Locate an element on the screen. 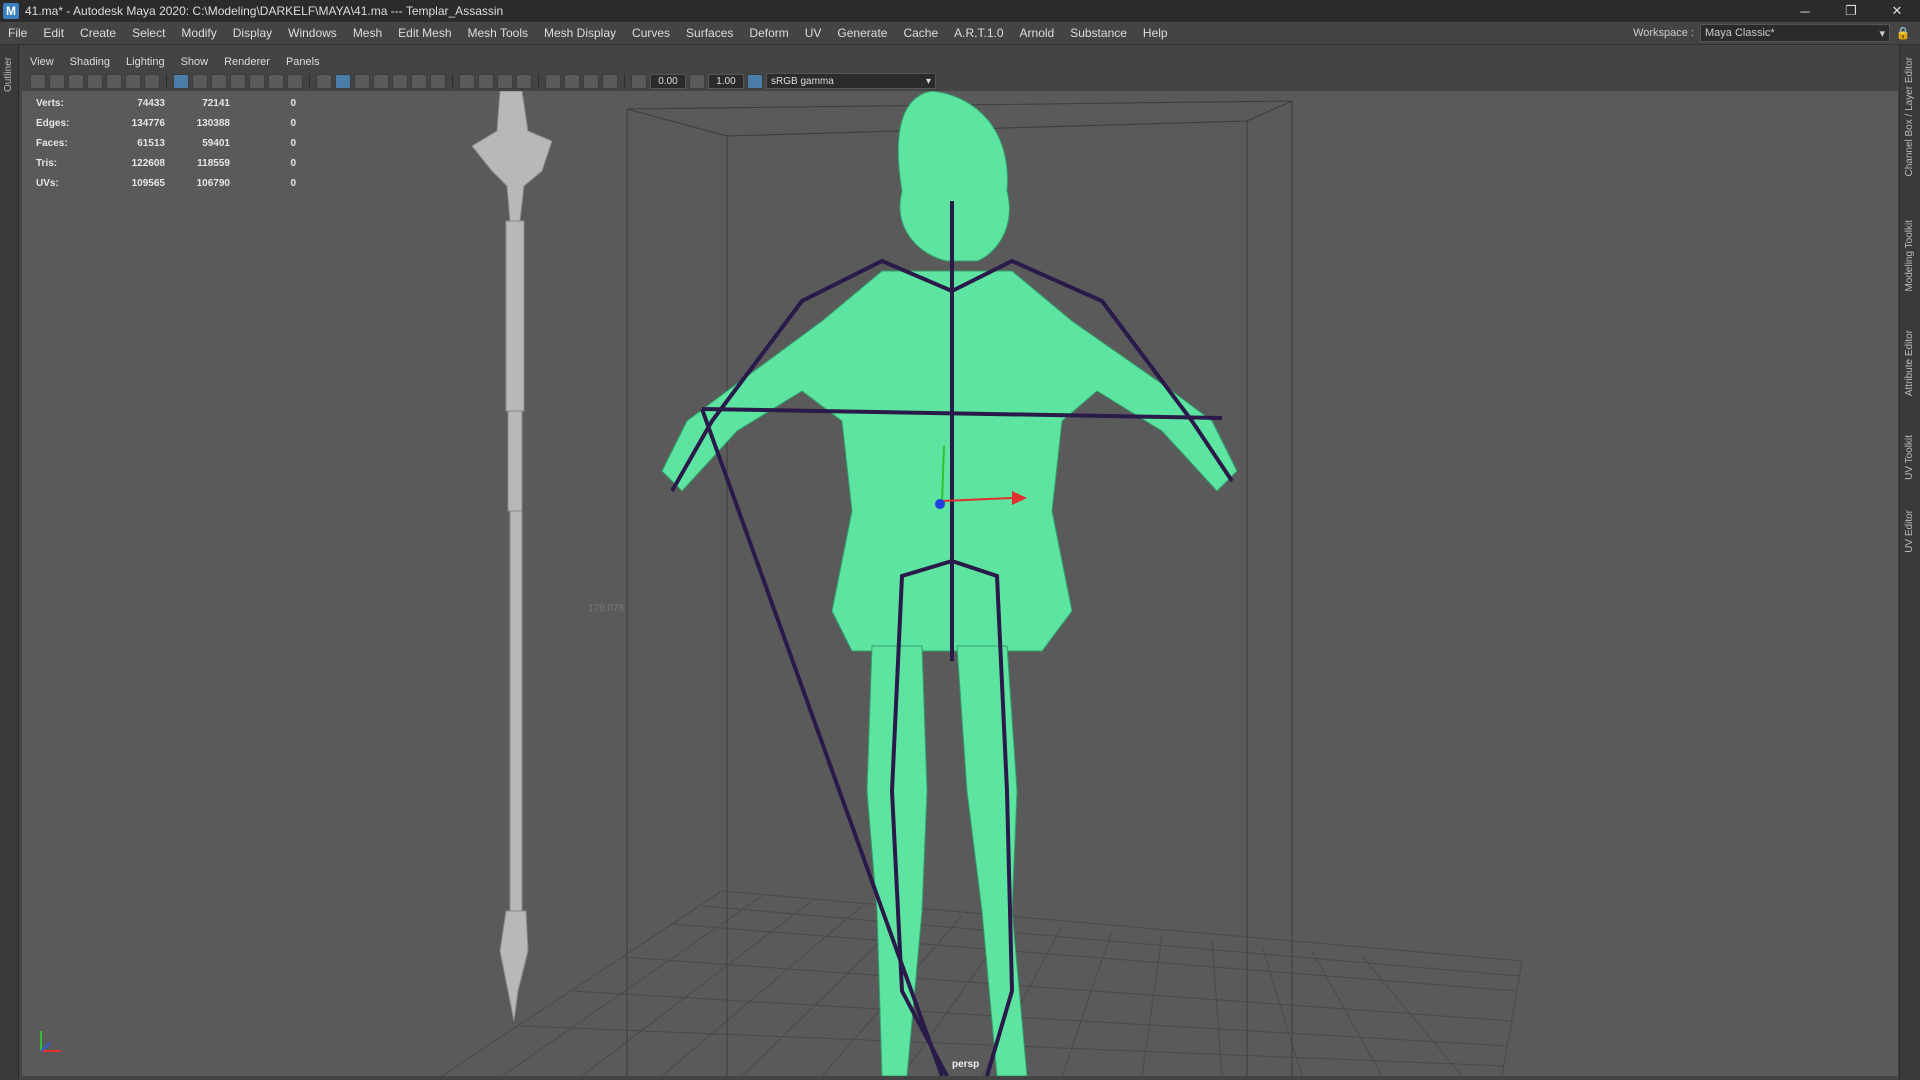  color-space-value: sRGB gamma is located at coordinates (802, 81).